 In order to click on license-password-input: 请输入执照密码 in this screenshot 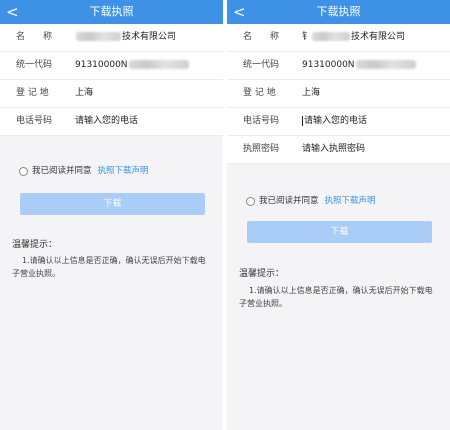, I will do `click(333, 149)`.